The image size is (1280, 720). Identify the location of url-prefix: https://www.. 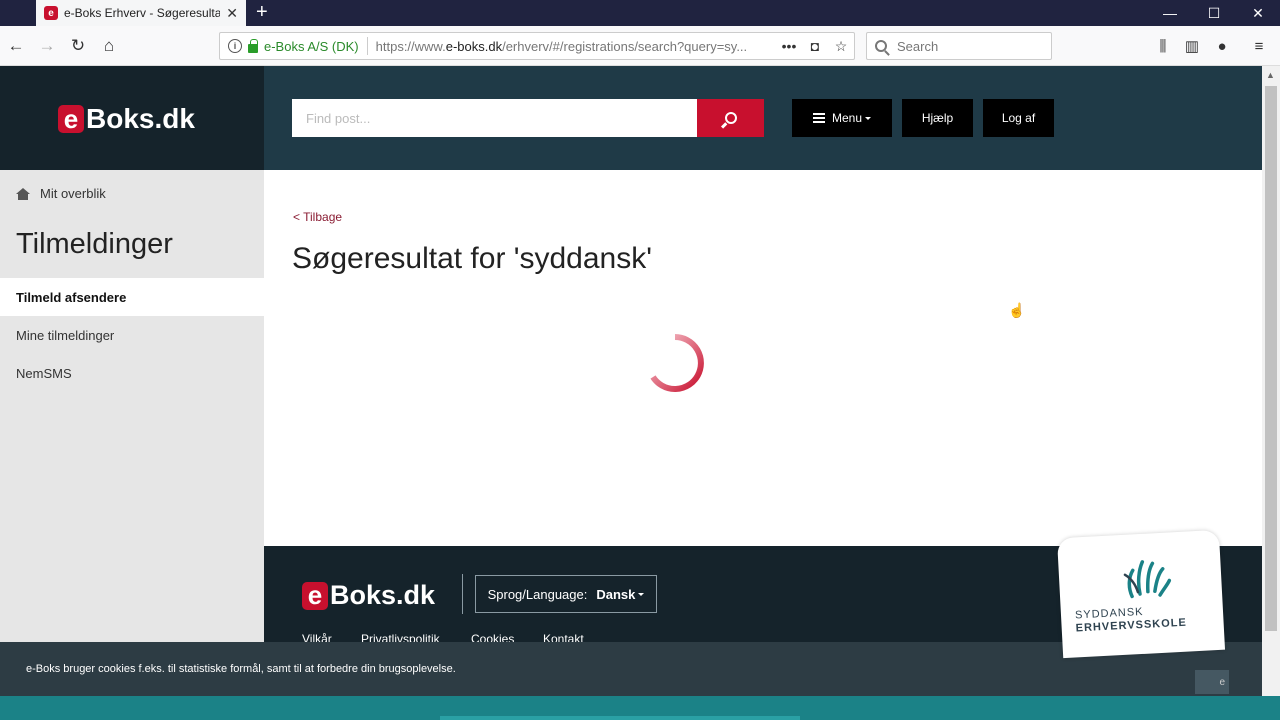
(410, 46).